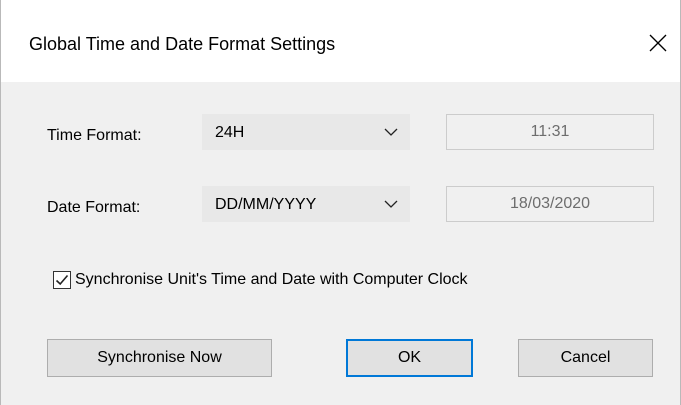 The height and width of the screenshot is (405, 681). Describe the element at coordinates (409, 358) in the screenshot. I see `ok-button: OK` at that location.